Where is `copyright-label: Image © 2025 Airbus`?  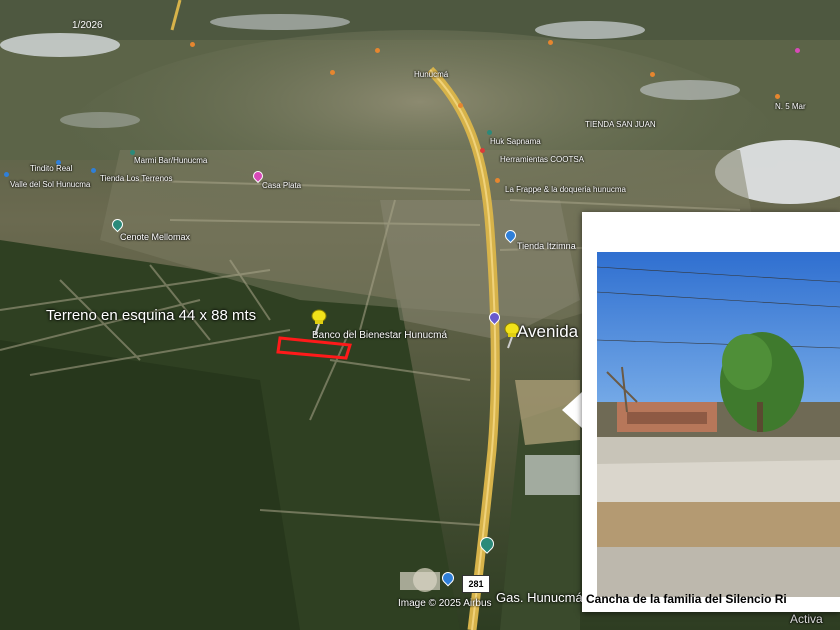 copyright-label: Image © 2025 Airbus is located at coordinates (445, 603).